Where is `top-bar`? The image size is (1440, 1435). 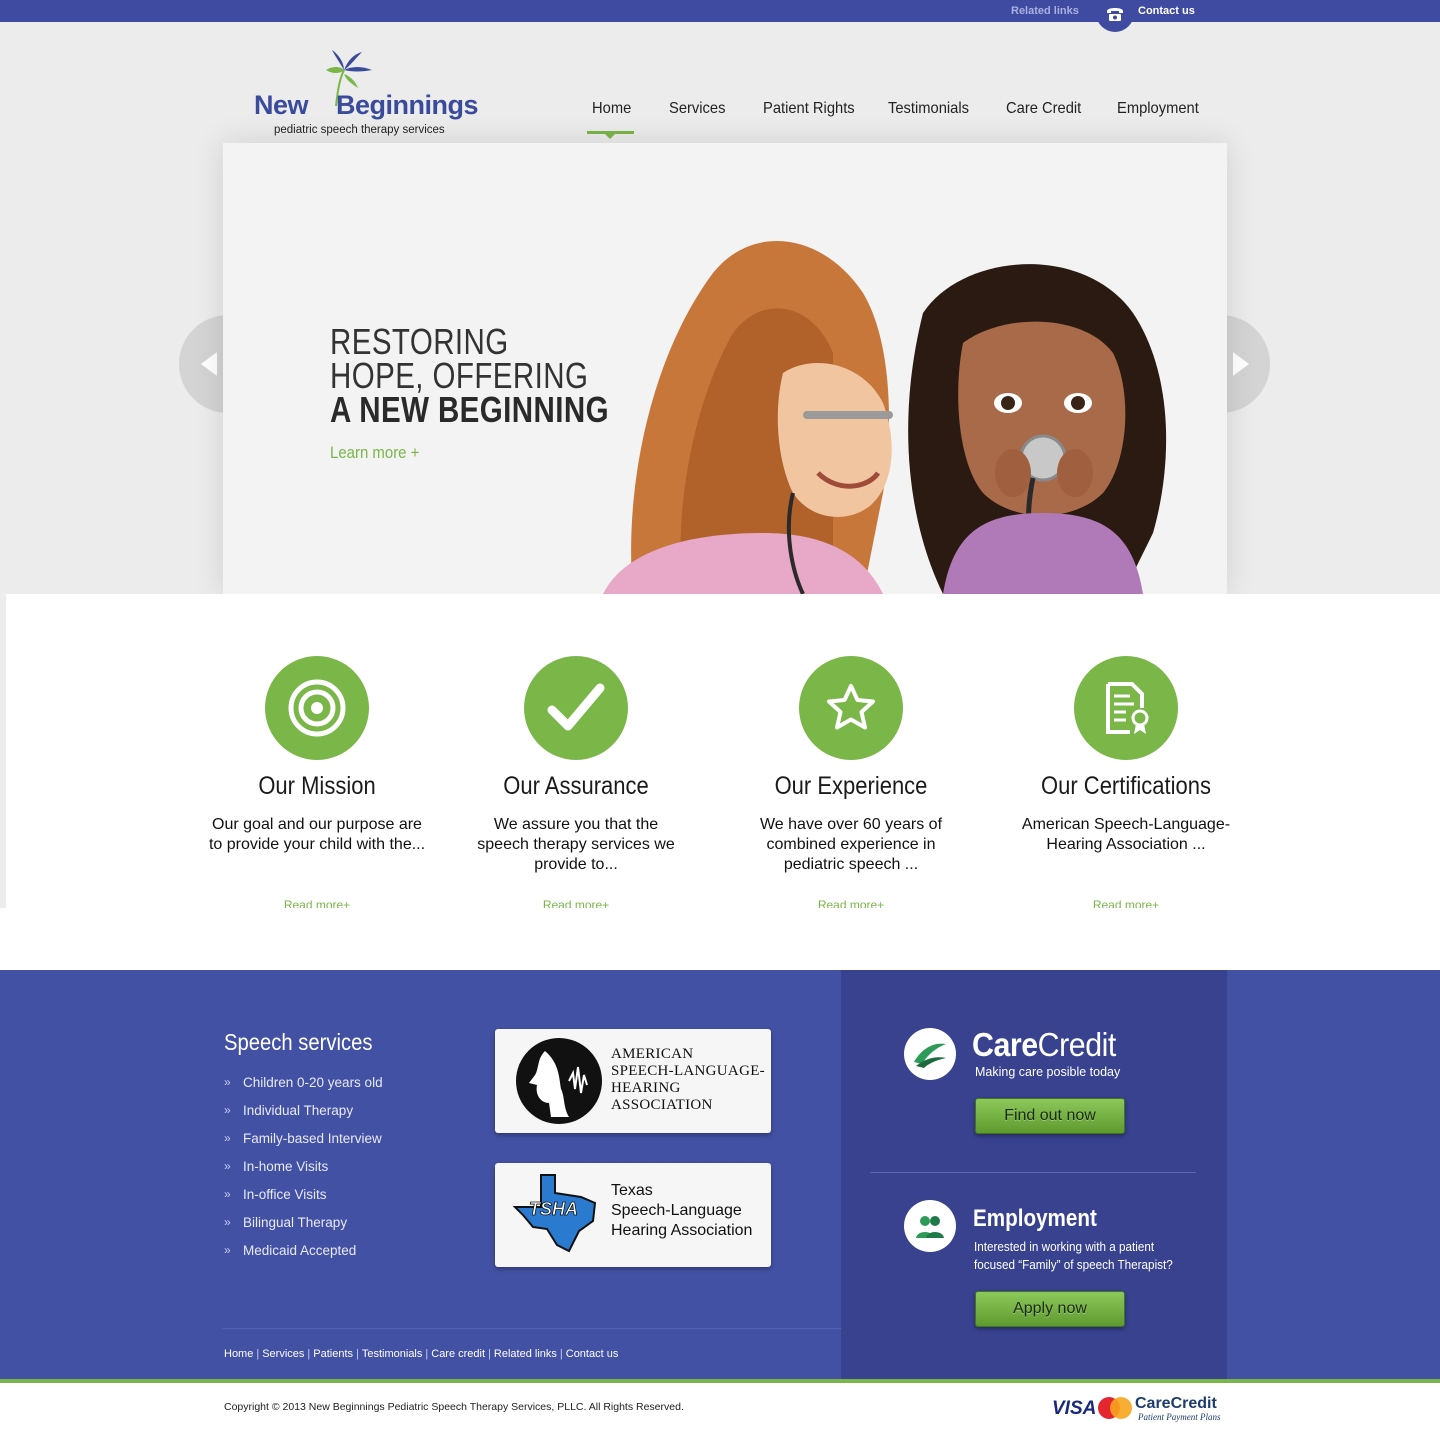
top-bar is located at coordinates (720, 11).